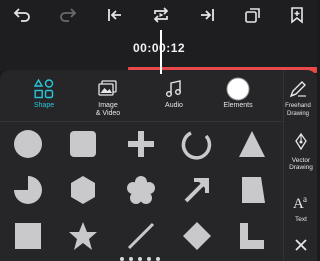 The image size is (320, 261). What do you see at coordinates (141, 236) in the screenshot?
I see `shape-line` at bounding box center [141, 236].